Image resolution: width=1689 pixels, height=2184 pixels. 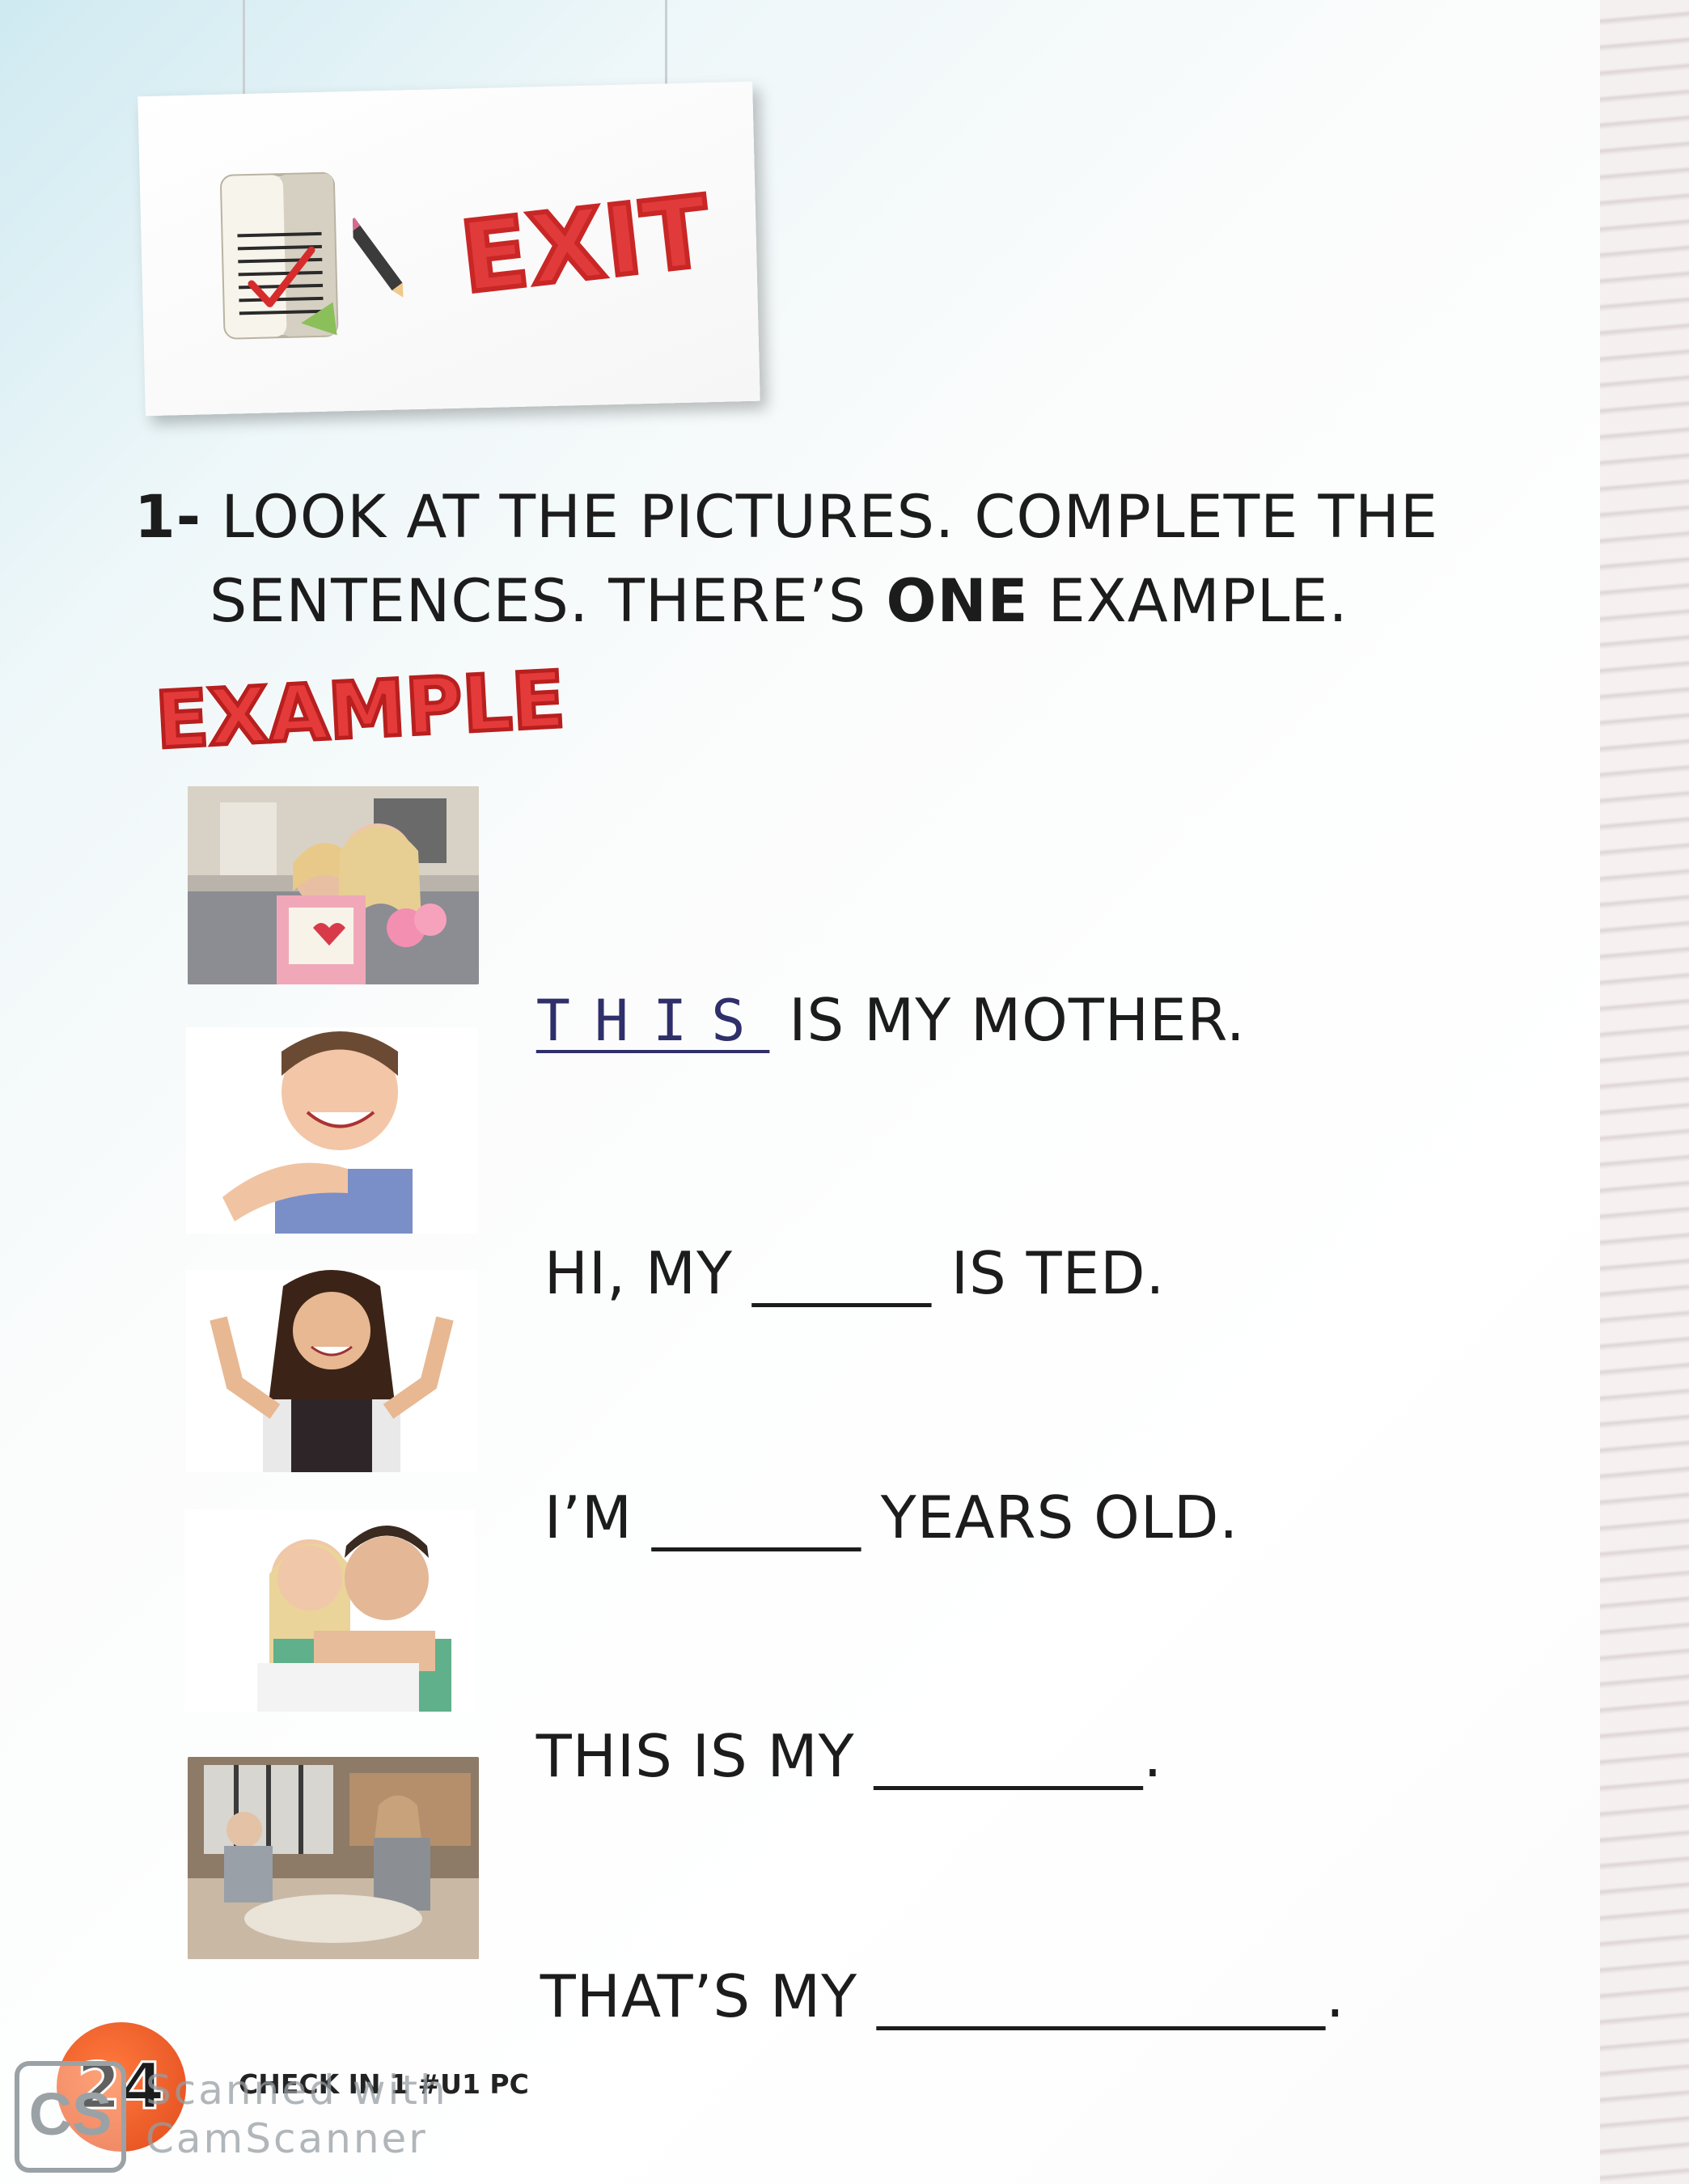 What do you see at coordinates (779, 601) in the screenshot?
I see `instruction-line2: SENTENCES. THERE’S ONE EXAMPLE.` at bounding box center [779, 601].